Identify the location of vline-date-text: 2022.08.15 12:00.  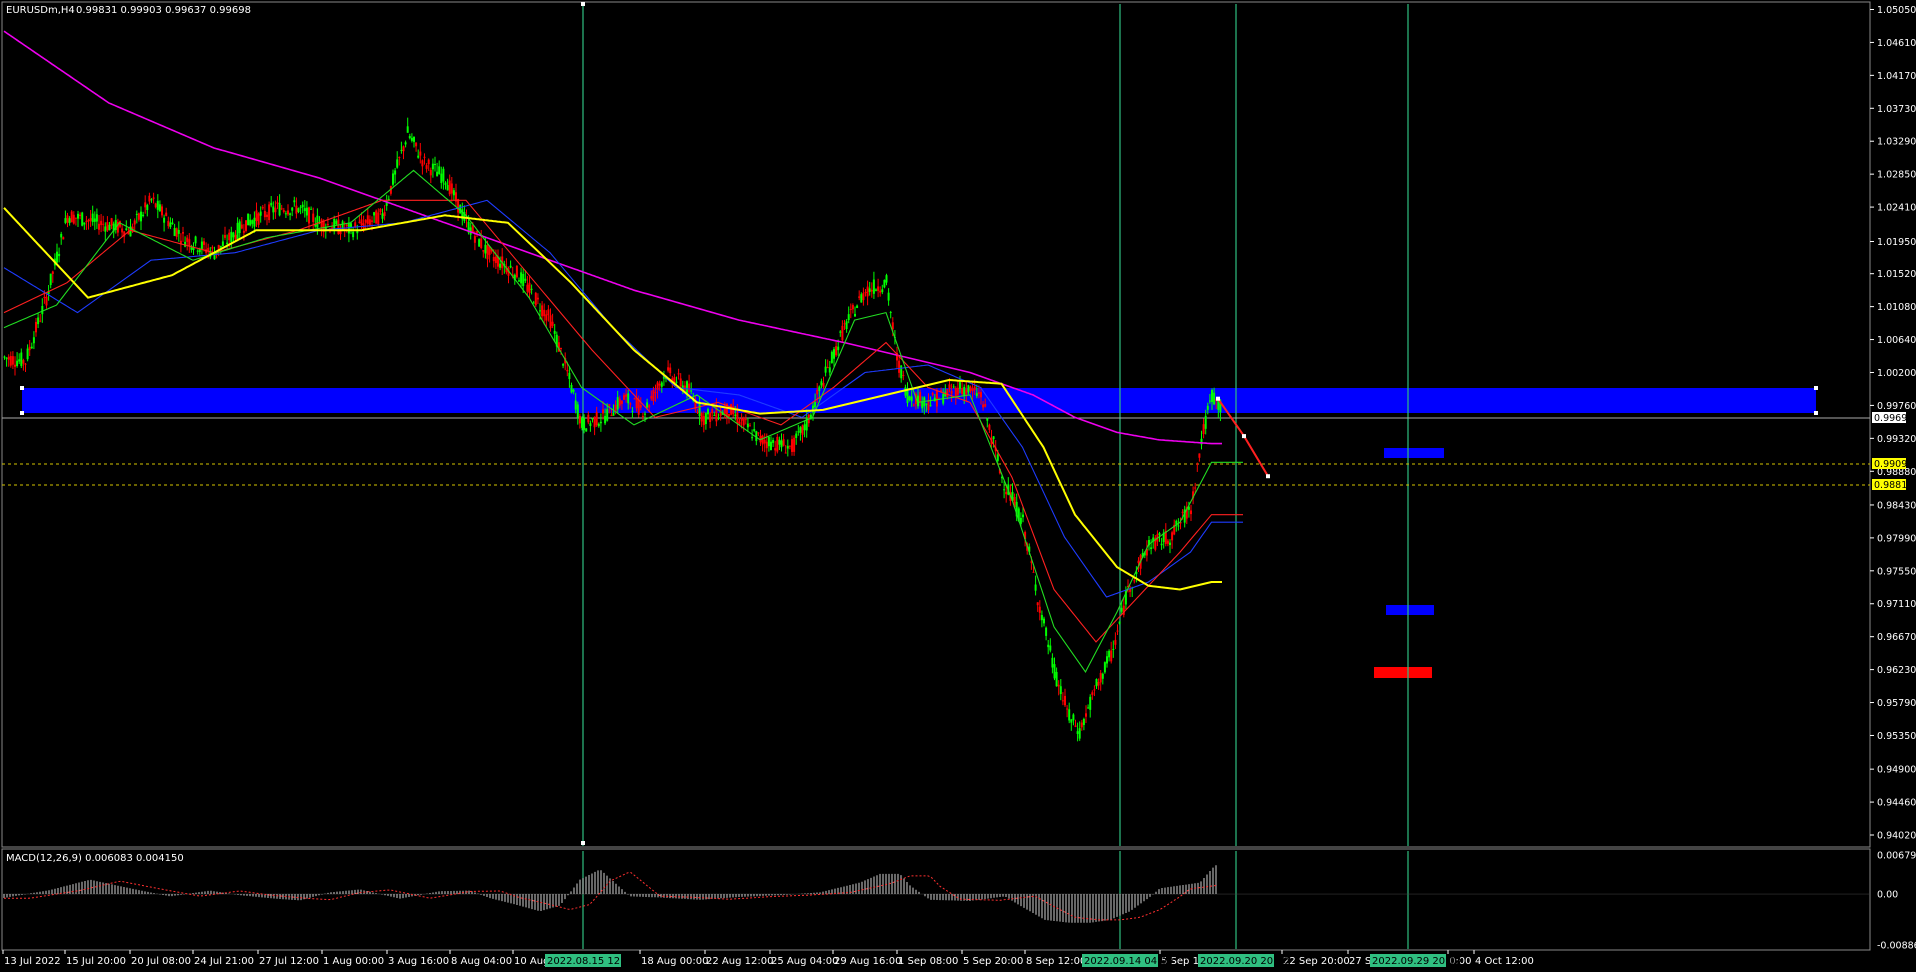
(591, 961).